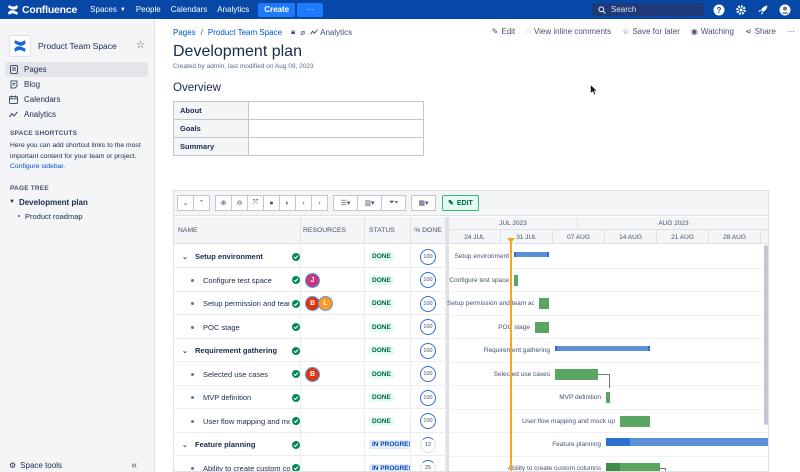 The width and height of the screenshot is (800, 472). I want to click on task-name-cell: POC stage, so click(237, 327).